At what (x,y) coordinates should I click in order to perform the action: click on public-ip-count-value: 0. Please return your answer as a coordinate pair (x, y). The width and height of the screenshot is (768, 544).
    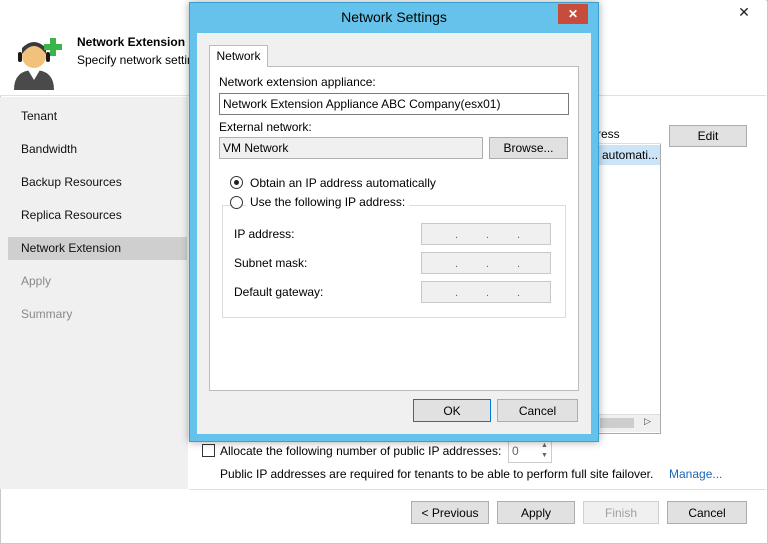
    Looking at the image, I should click on (515, 451).